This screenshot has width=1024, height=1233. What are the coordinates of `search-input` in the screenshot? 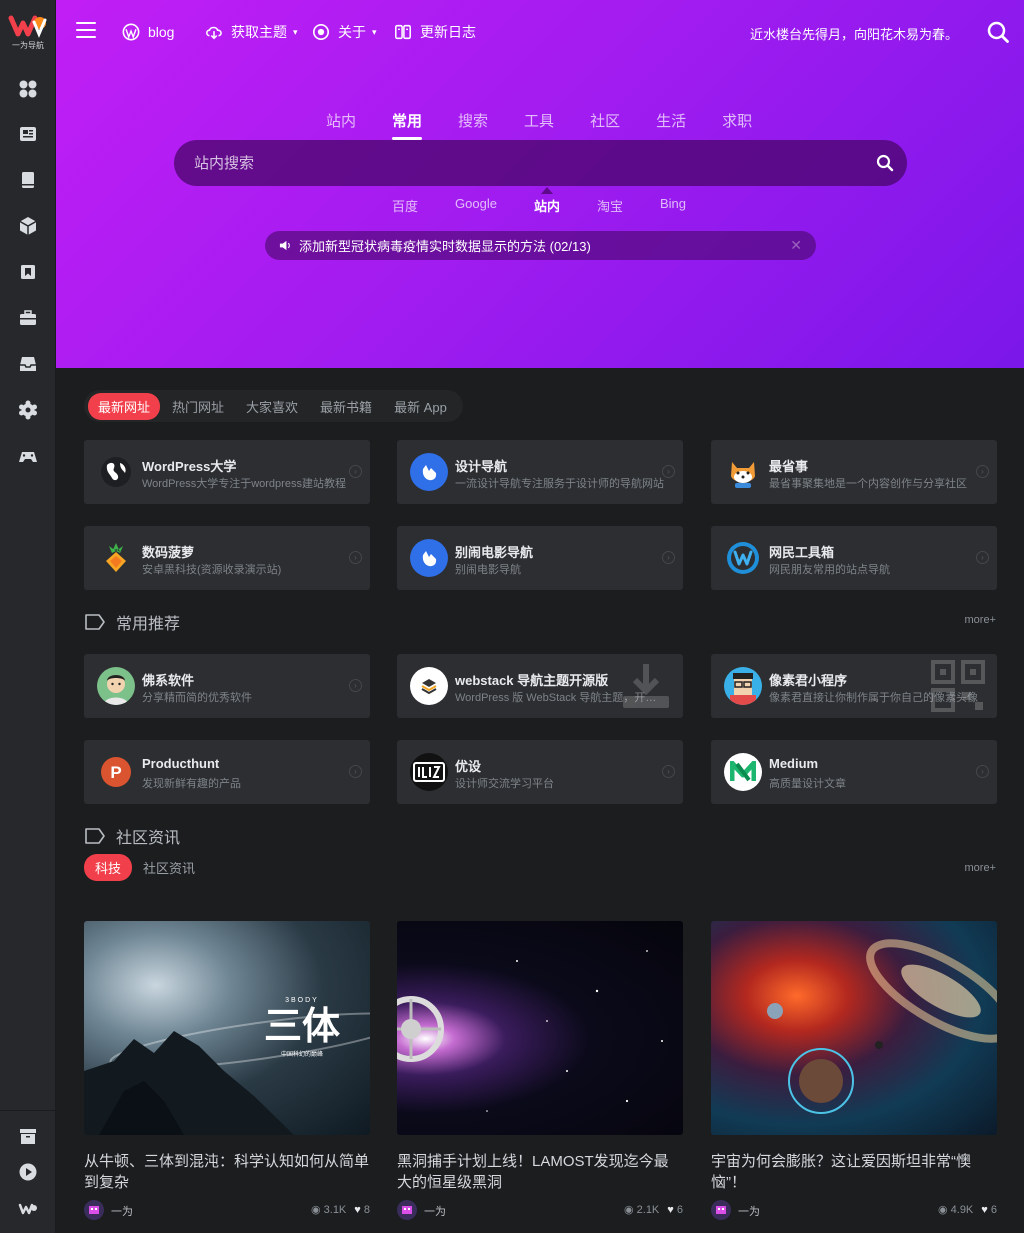 It's located at (524, 163).